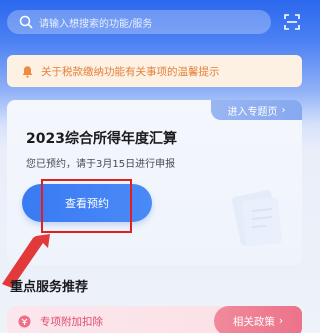  What do you see at coordinates (154, 319) in the screenshot?
I see `service-item-special-deduction: 专项附加扣除 相关政策 ›` at bounding box center [154, 319].